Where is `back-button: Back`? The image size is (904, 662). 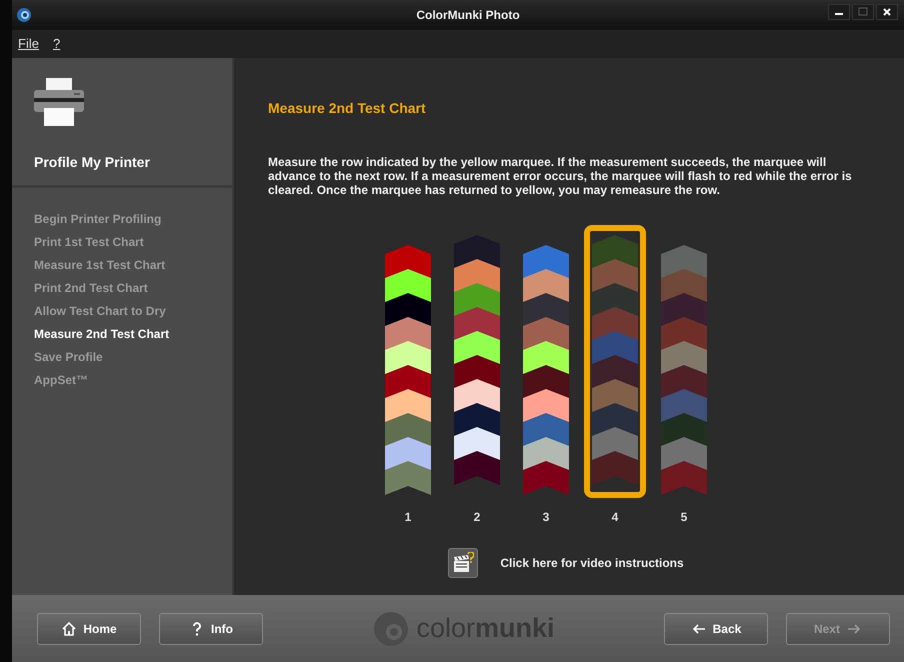 back-button: Back is located at coordinates (716, 628).